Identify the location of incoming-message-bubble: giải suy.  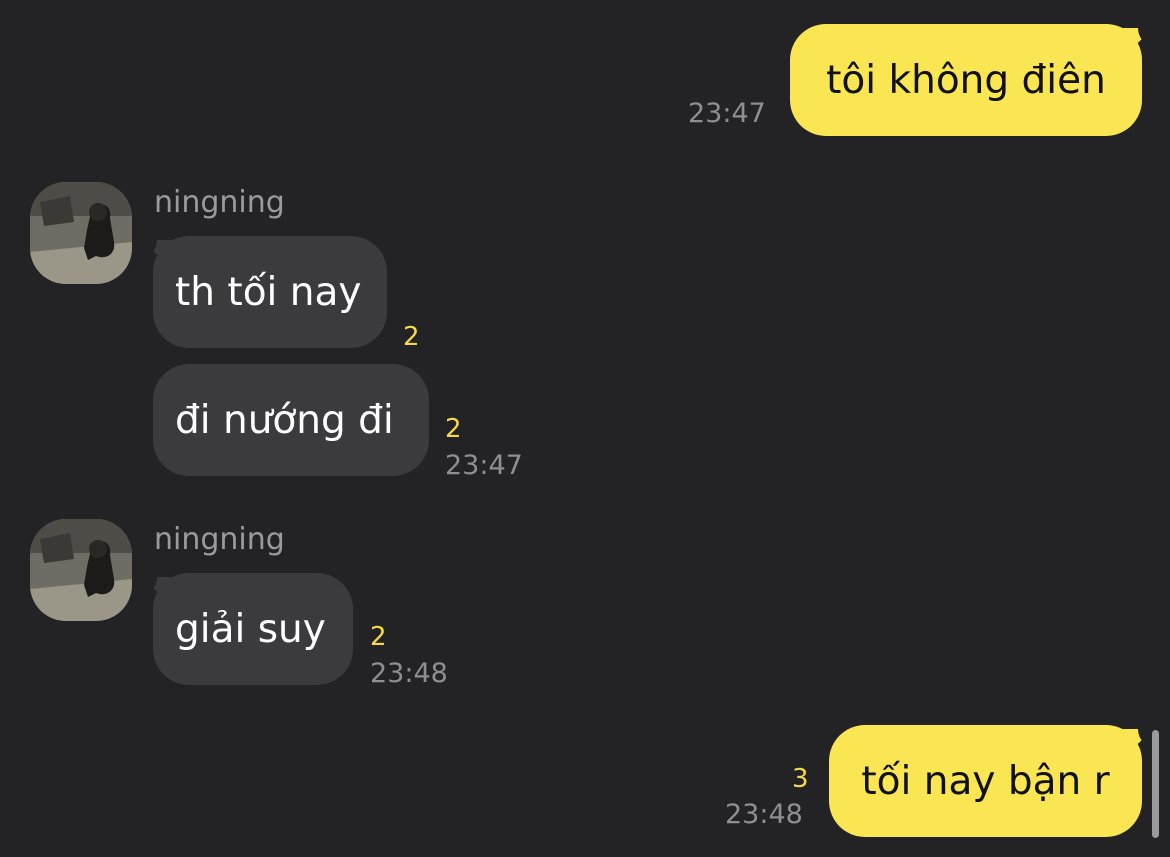
(245, 629).